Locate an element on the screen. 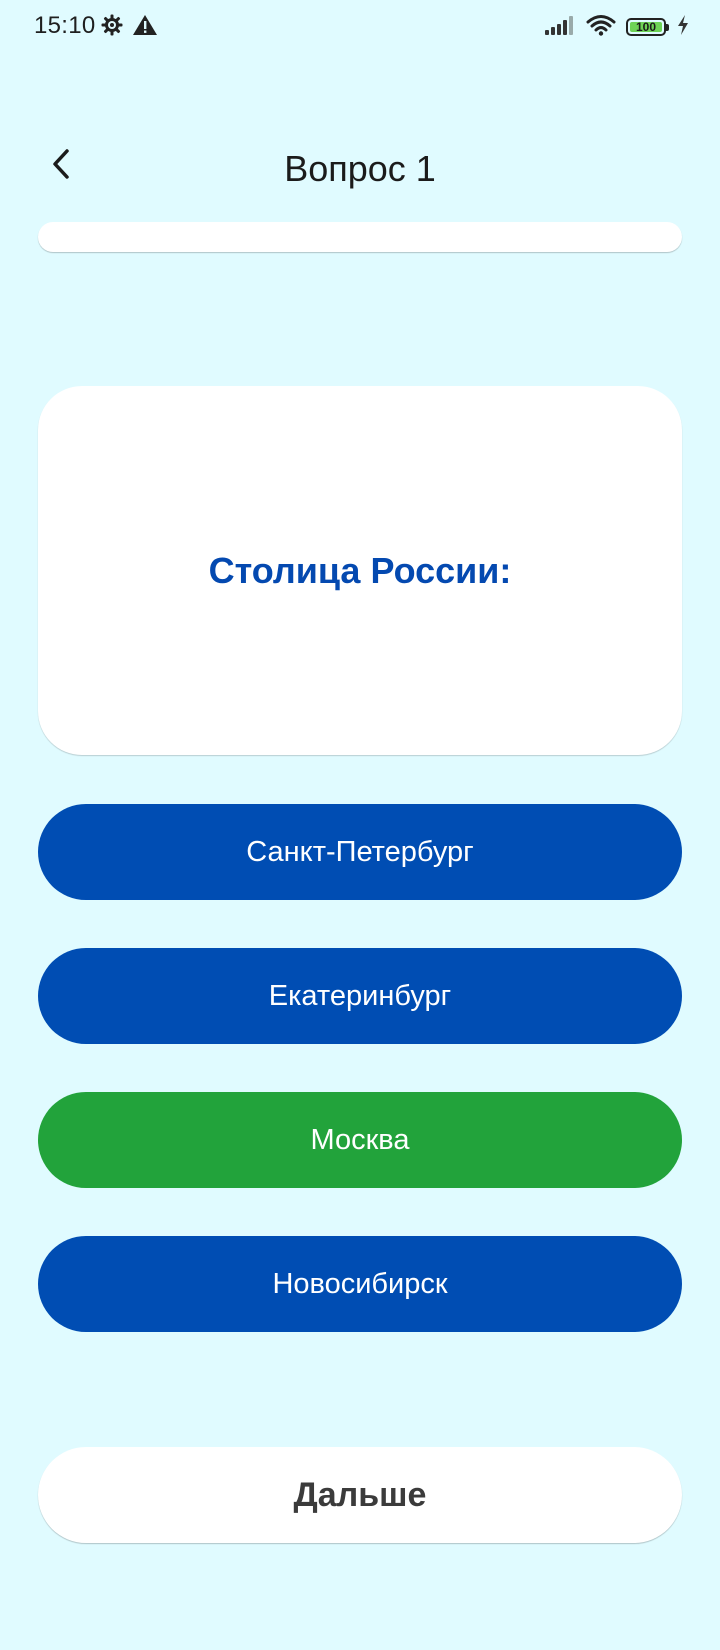  answer-option-2: Екатеринбург is located at coordinates (360, 996).